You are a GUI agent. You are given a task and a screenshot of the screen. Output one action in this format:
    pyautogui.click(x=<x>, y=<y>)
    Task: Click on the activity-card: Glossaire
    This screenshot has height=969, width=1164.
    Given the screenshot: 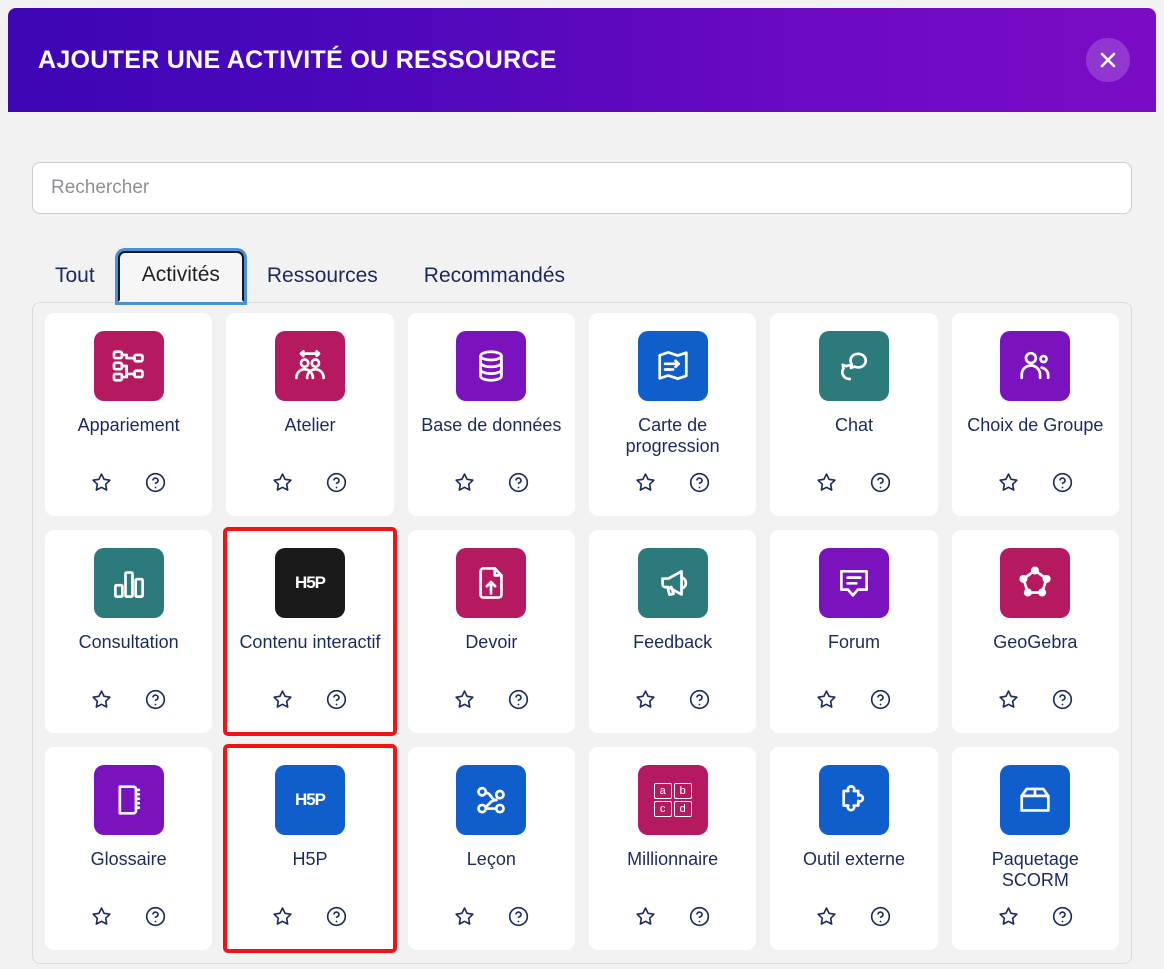 What is the action you would take?
    pyautogui.click(x=129, y=848)
    